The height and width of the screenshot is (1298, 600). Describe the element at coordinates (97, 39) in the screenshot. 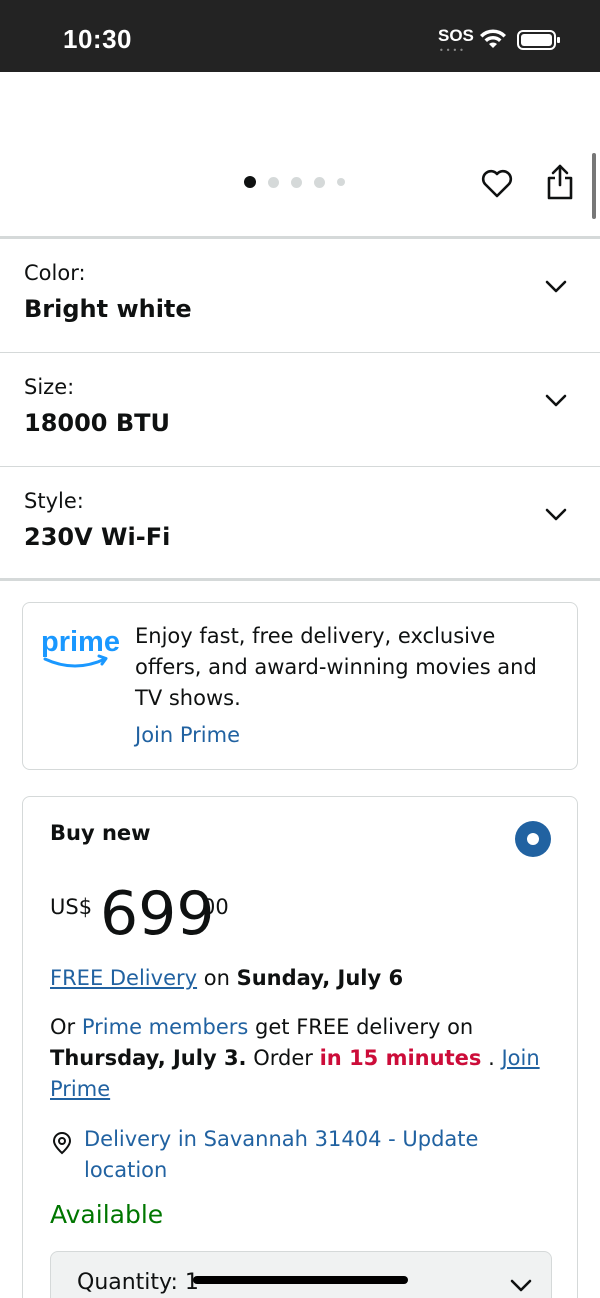

I see `status-time: 10:30` at that location.